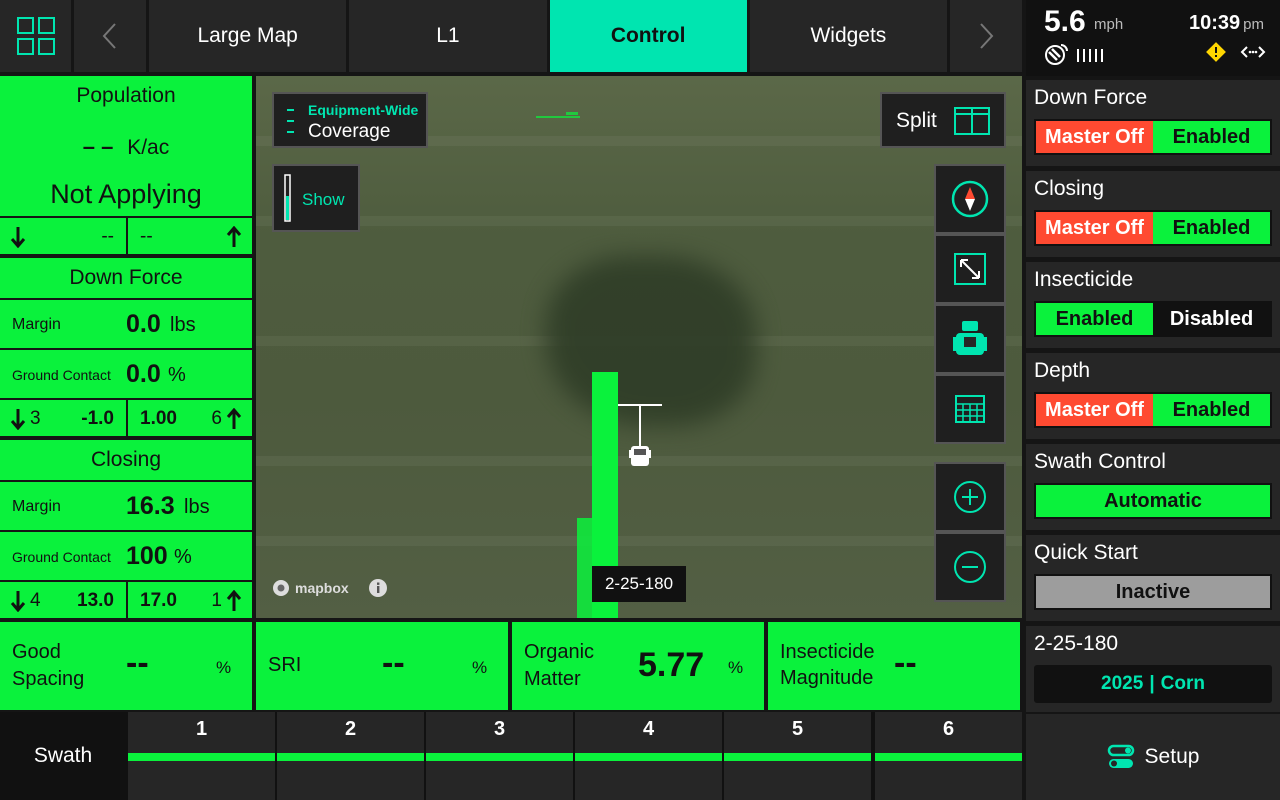  I want to click on swath-section: 1, so click(201, 756).